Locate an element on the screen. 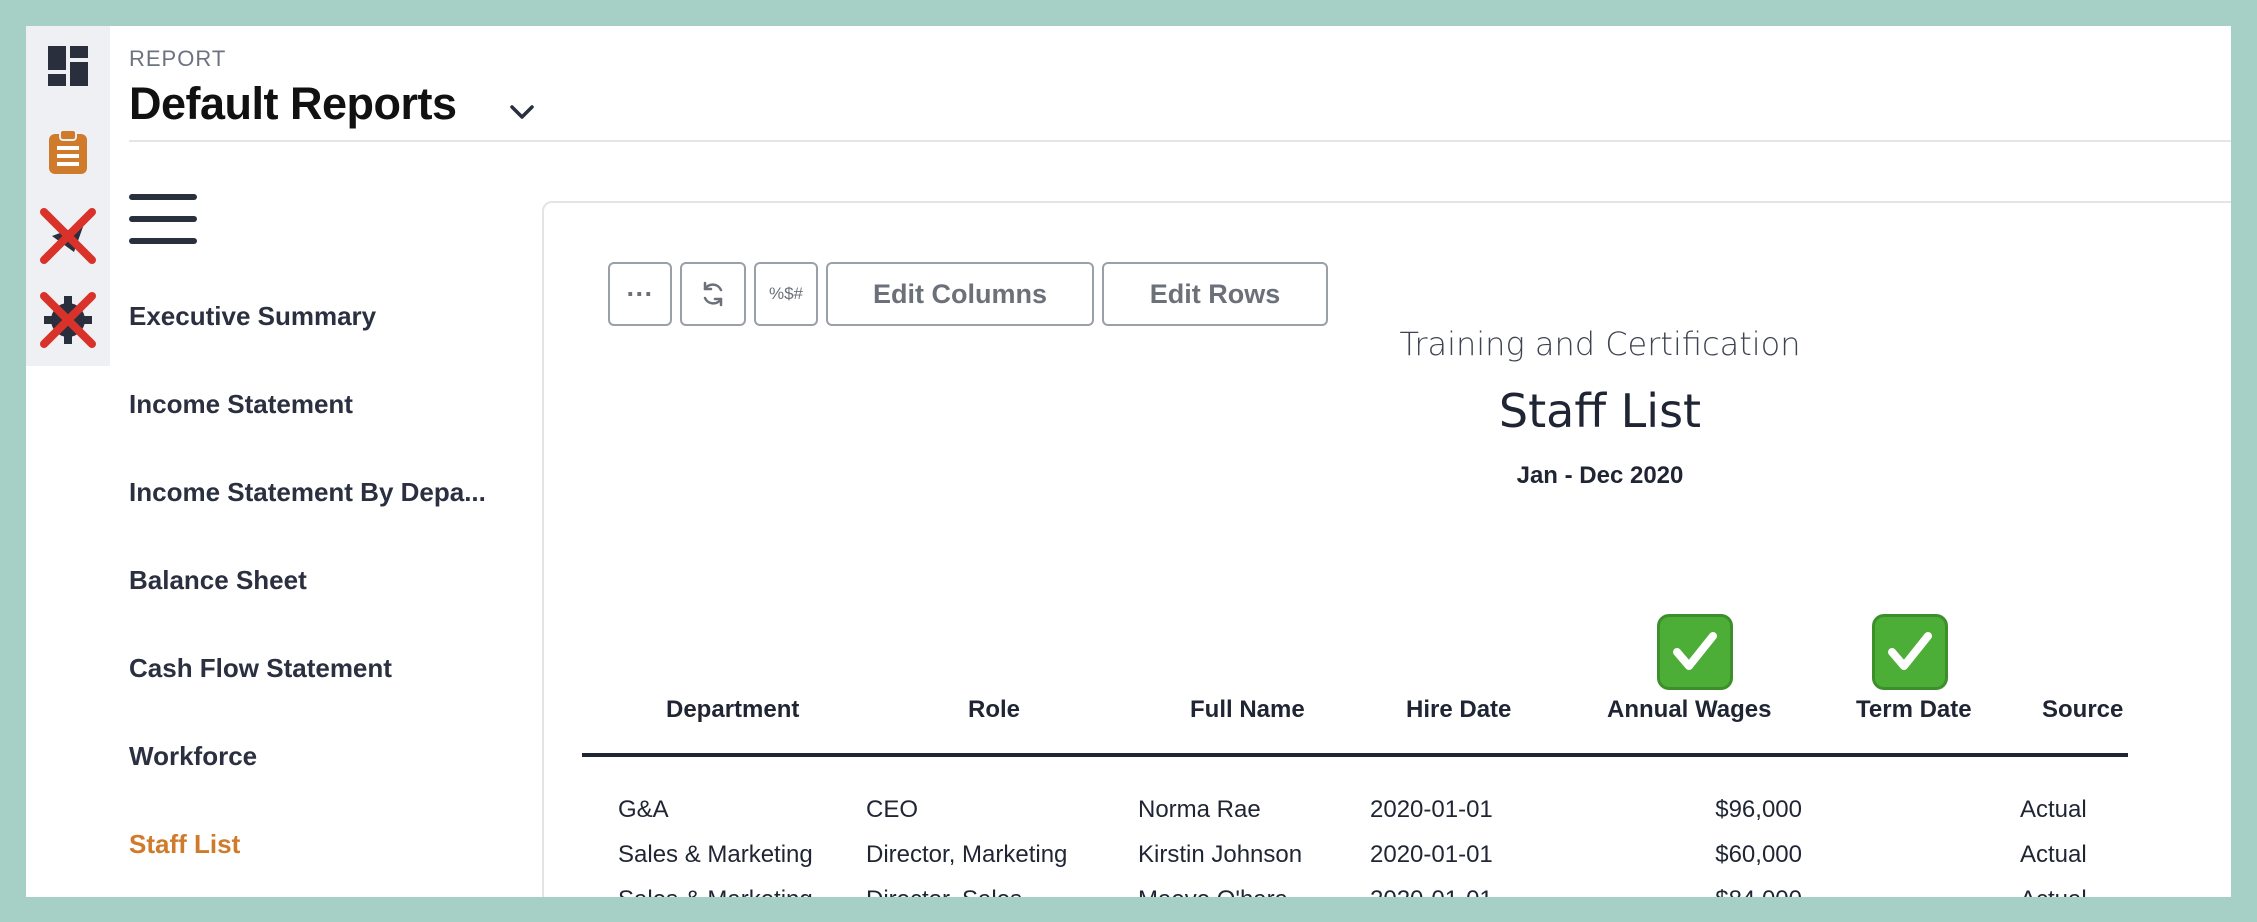 The height and width of the screenshot is (922, 2257). clipboard-icon is located at coordinates (68, 152).